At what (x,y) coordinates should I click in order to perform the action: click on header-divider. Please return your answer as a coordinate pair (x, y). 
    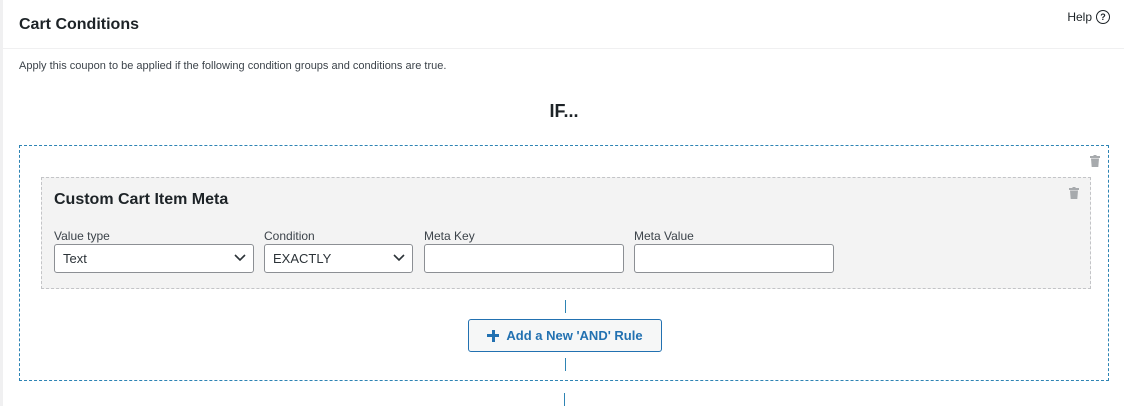
    Looking at the image, I should click on (563, 48).